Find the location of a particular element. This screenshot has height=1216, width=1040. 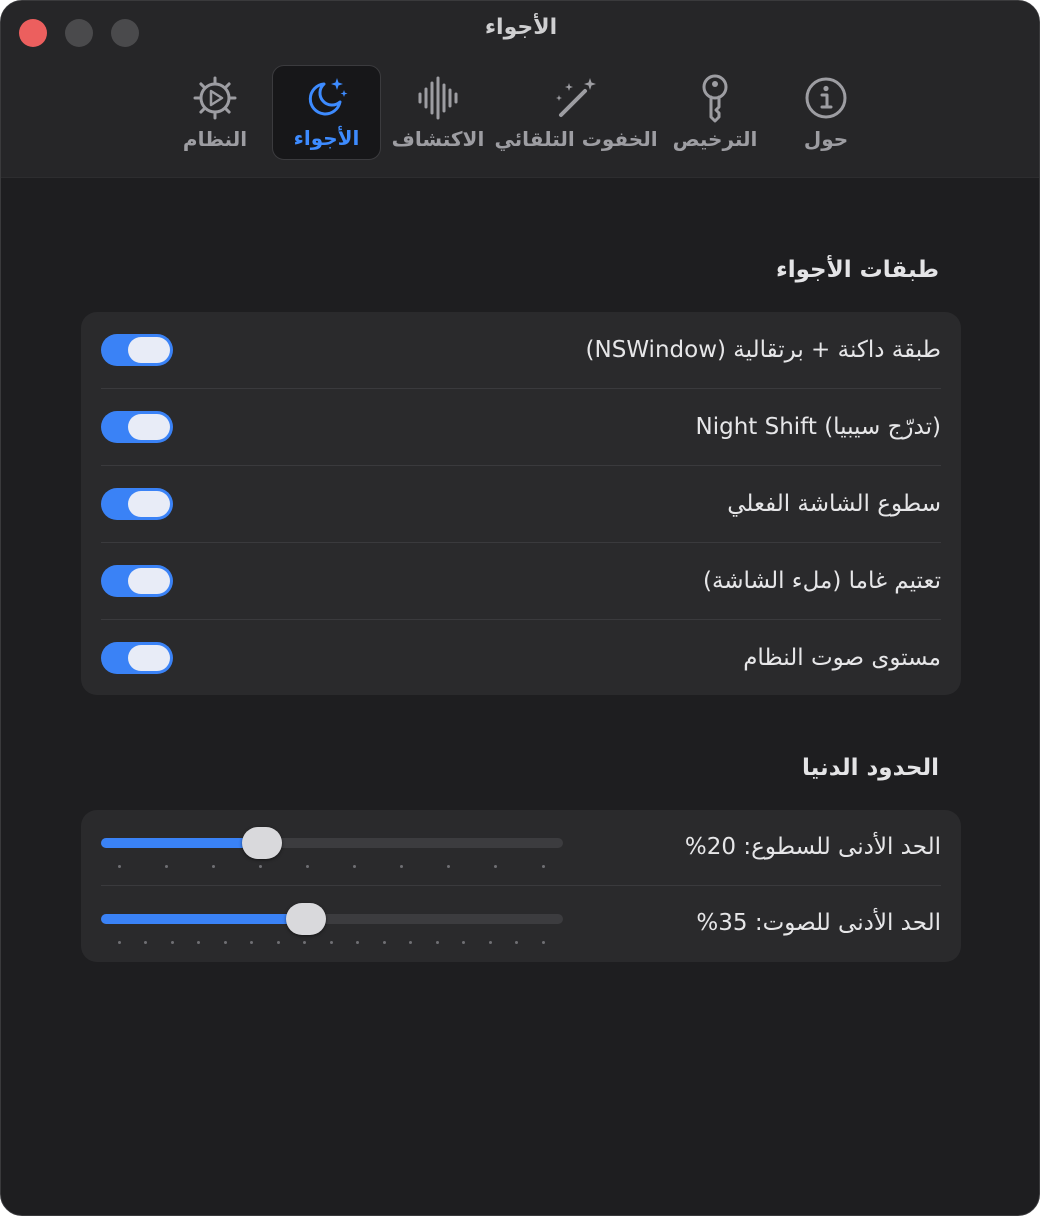

tab-system: النظام is located at coordinates (215, 113).